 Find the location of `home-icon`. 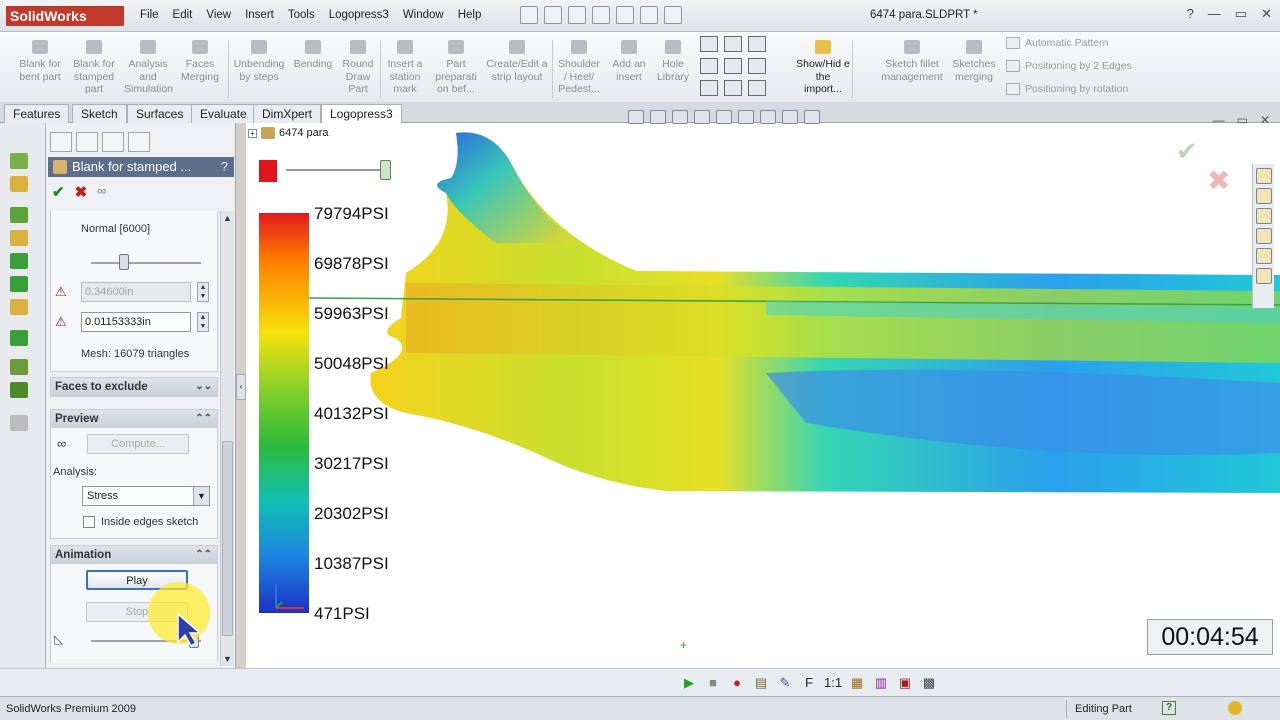

home-icon is located at coordinates (1264, 176).